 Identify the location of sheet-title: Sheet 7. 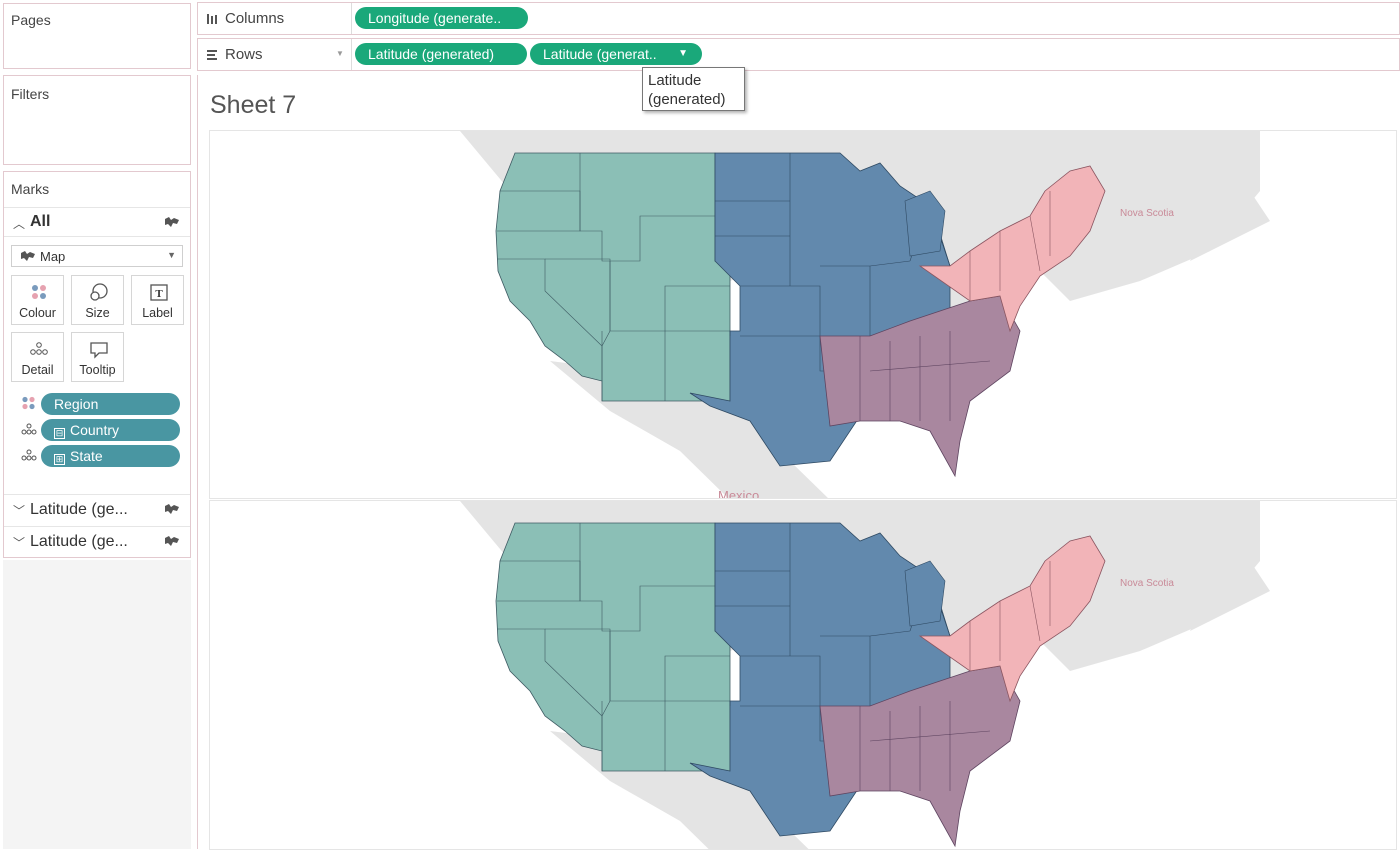
(253, 105).